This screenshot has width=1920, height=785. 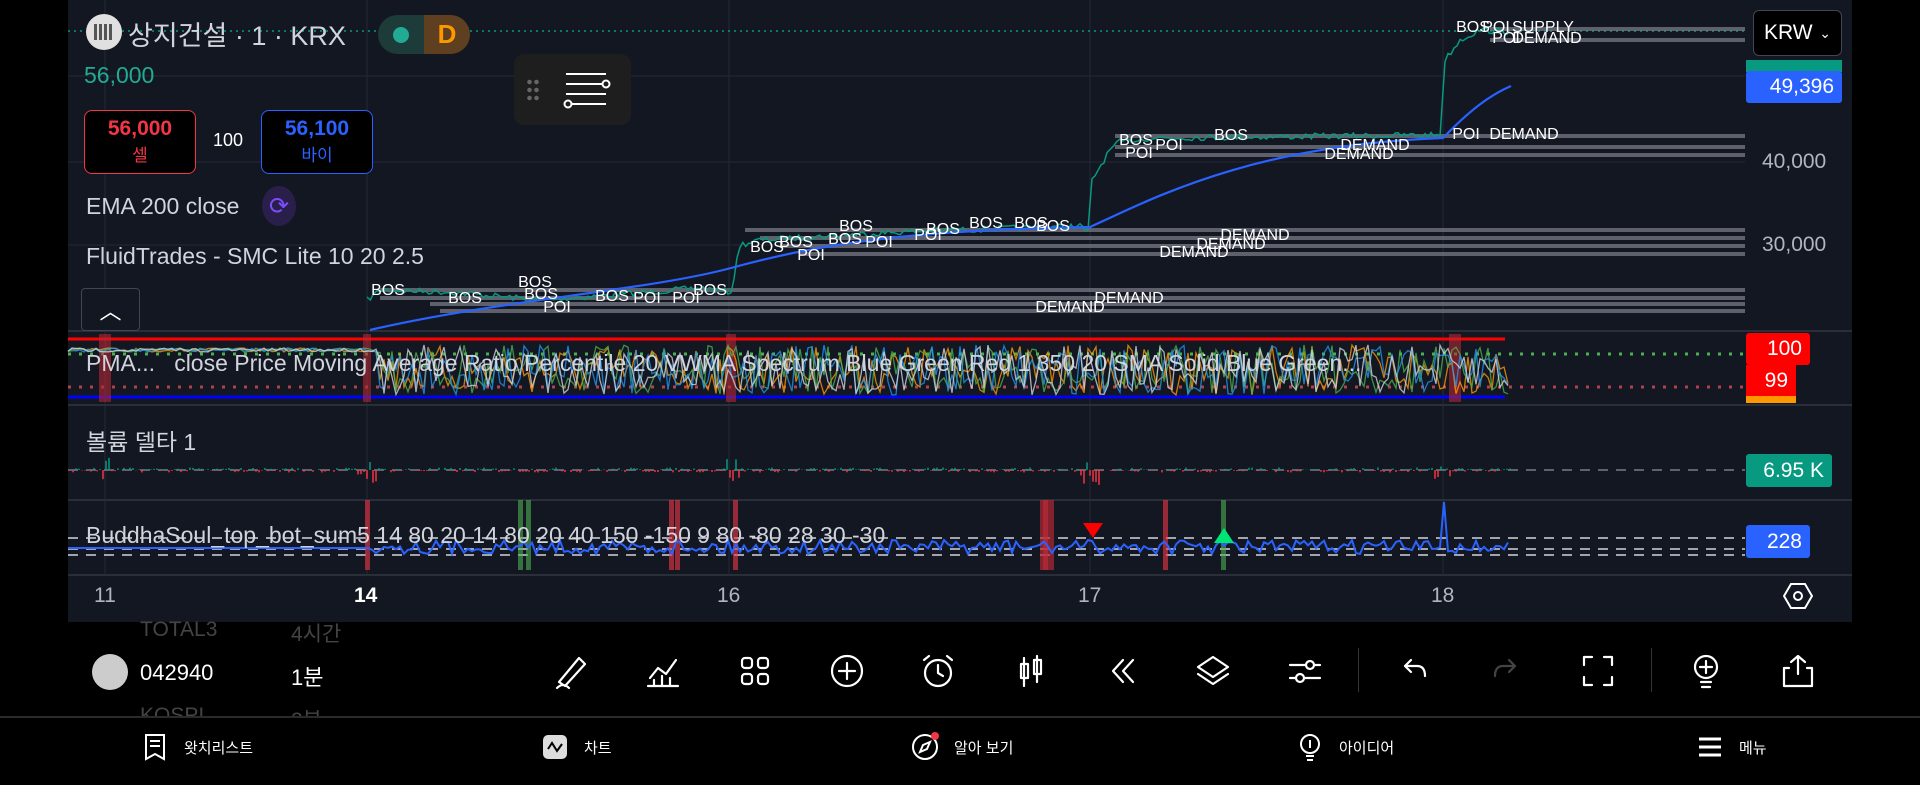 What do you see at coordinates (105, 595) in the screenshot?
I see `time-tick: 11` at bounding box center [105, 595].